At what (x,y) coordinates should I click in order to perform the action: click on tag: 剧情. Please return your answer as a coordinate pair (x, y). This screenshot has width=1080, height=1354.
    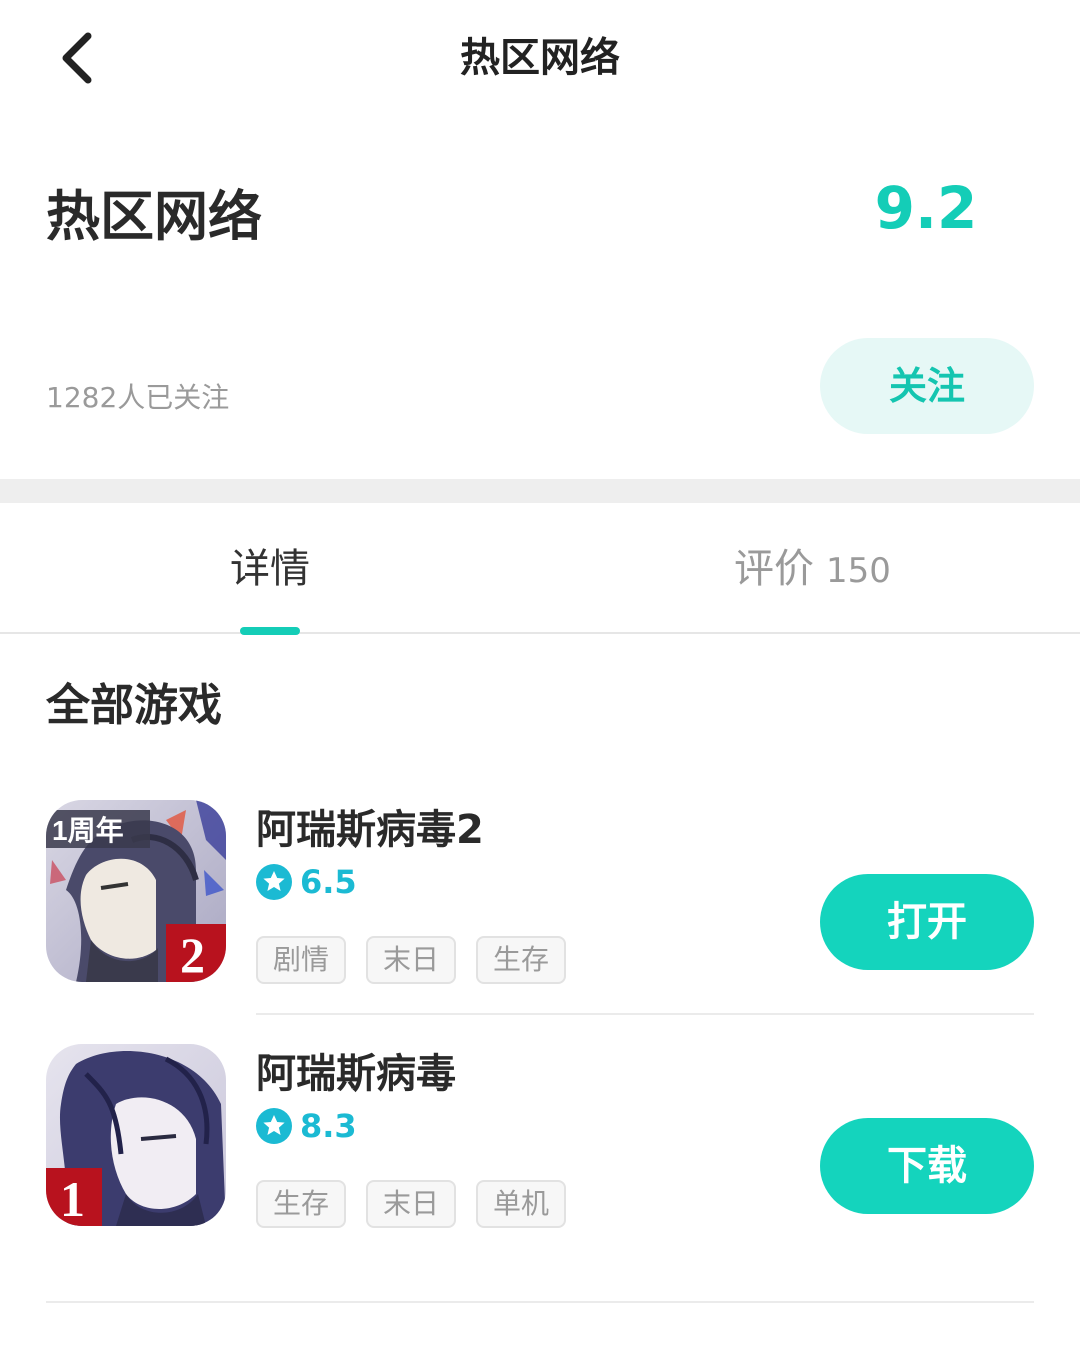
    Looking at the image, I should click on (301, 960).